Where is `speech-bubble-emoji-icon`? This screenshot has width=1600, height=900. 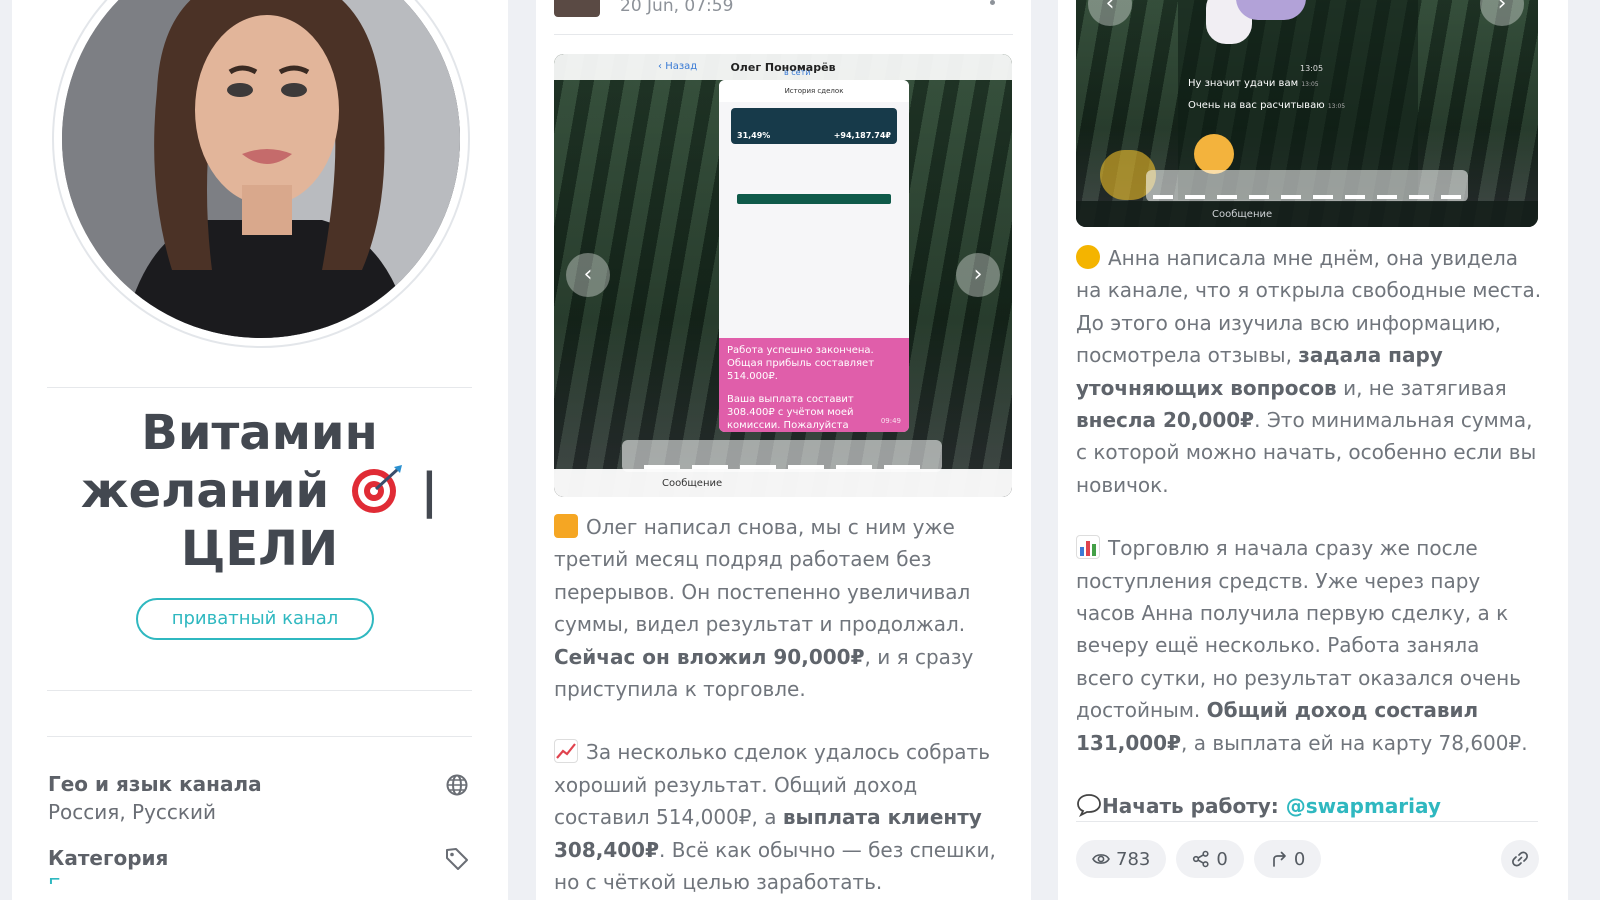 speech-bubble-emoji-icon is located at coordinates (1089, 805).